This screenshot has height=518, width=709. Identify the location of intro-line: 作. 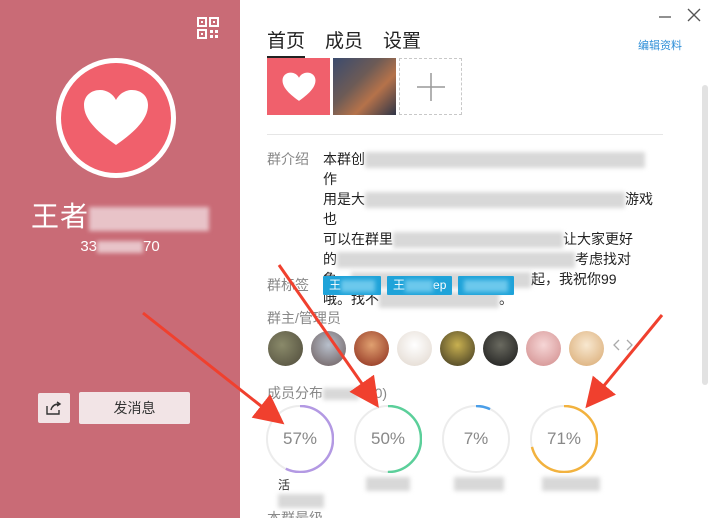
(330, 179).